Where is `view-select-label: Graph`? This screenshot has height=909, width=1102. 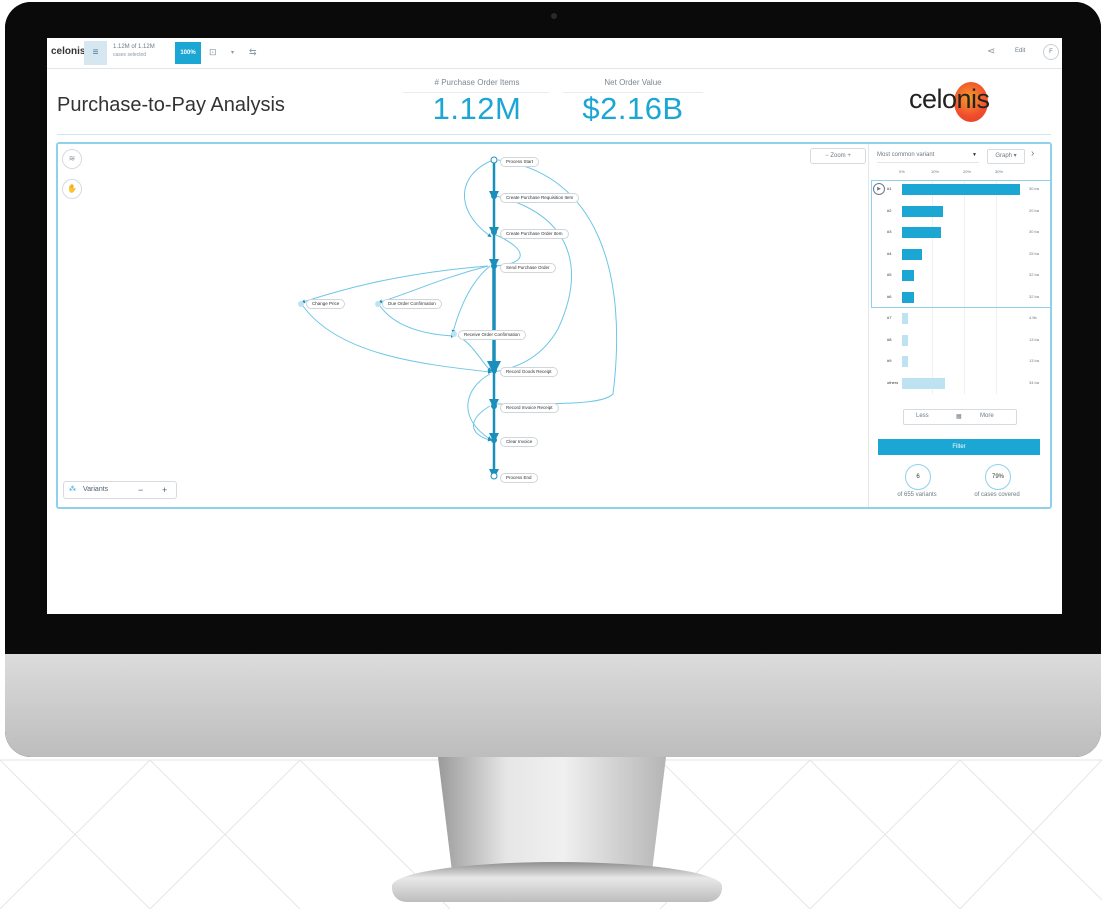
view-select-label: Graph is located at coordinates (1003, 156).